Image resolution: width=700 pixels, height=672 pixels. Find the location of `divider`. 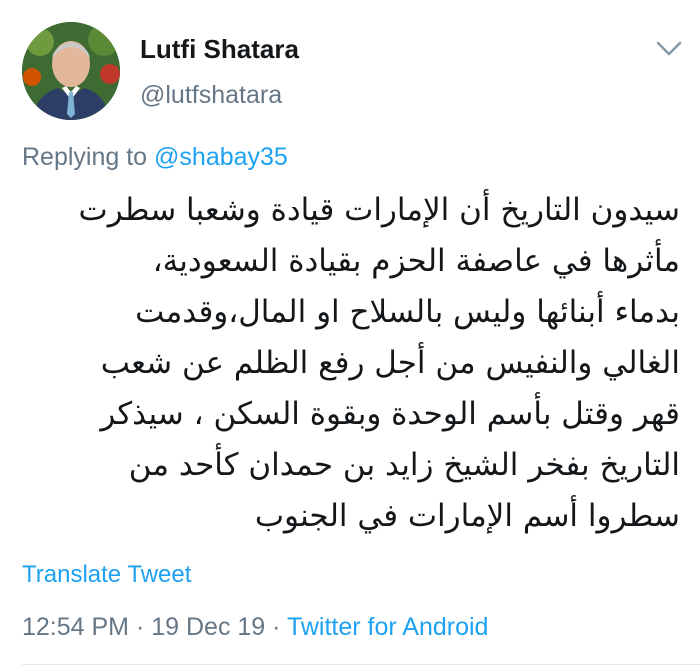

divider is located at coordinates (361, 664).